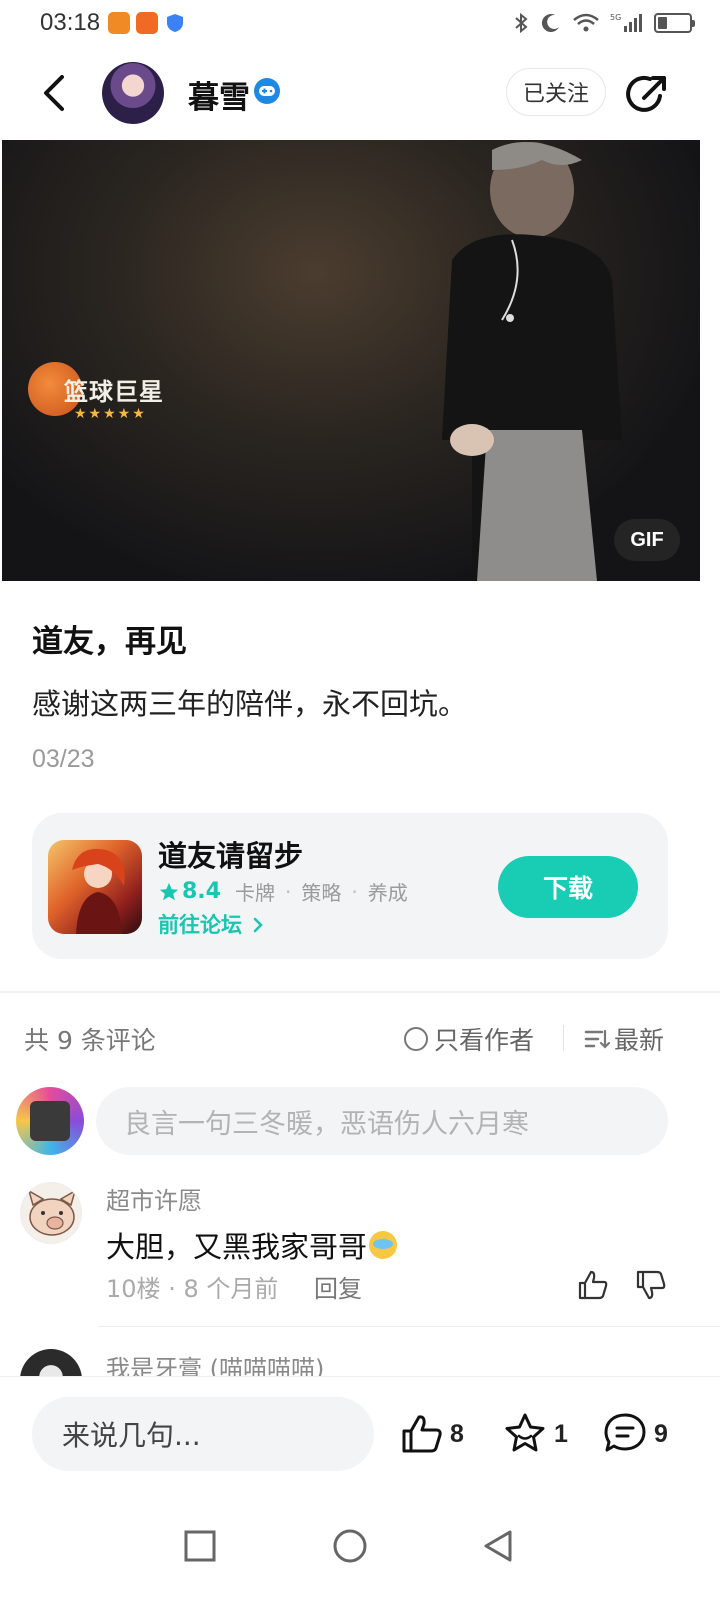  I want to click on author-only-filter: 只看作者, so click(469, 1039).